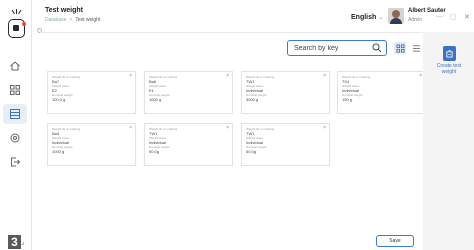 Image resolution: width=474 pixels, height=250 pixels. Describe the element at coordinates (88, 20) in the screenshot. I see `breadcrumb-current: Test weight` at that location.